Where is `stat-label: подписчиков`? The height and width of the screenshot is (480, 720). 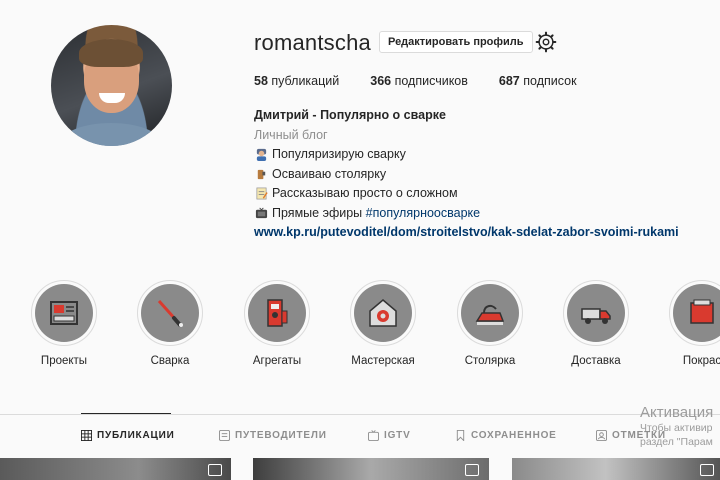 stat-label: подписчиков is located at coordinates (431, 81).